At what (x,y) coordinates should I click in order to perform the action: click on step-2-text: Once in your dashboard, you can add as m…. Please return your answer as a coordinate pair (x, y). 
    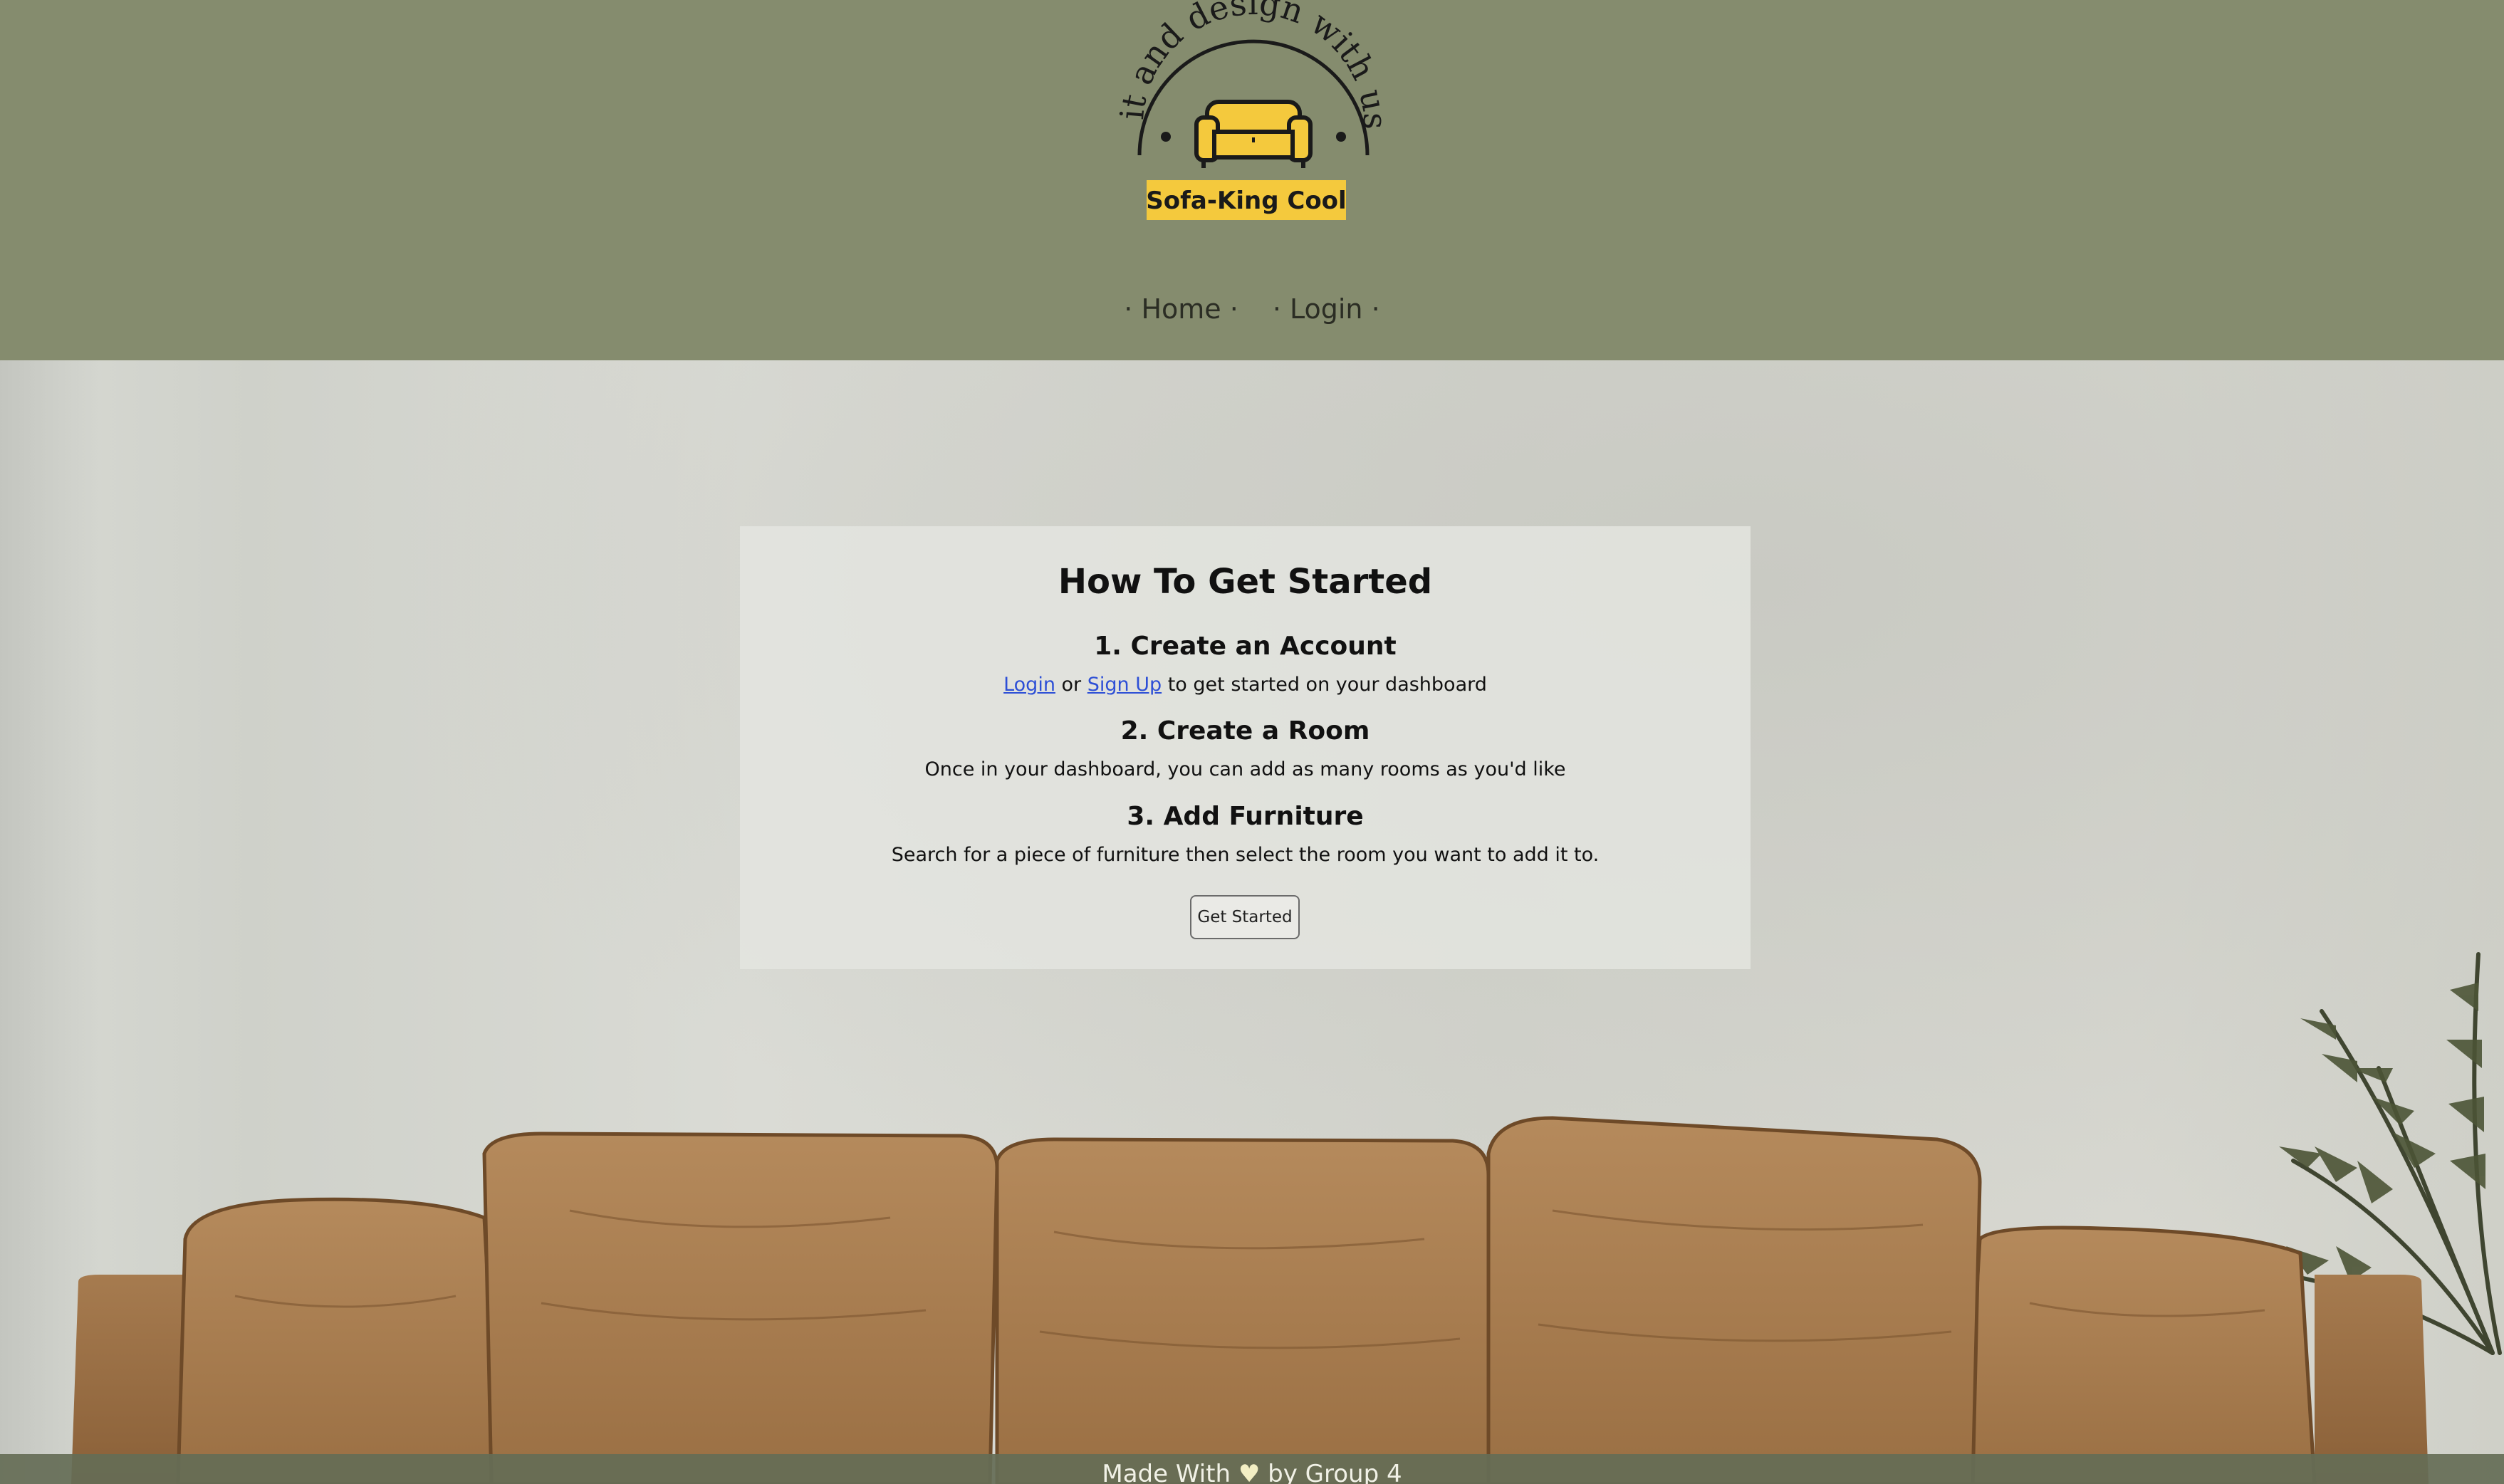
    Looking at the image, I should click on (1245, 769).